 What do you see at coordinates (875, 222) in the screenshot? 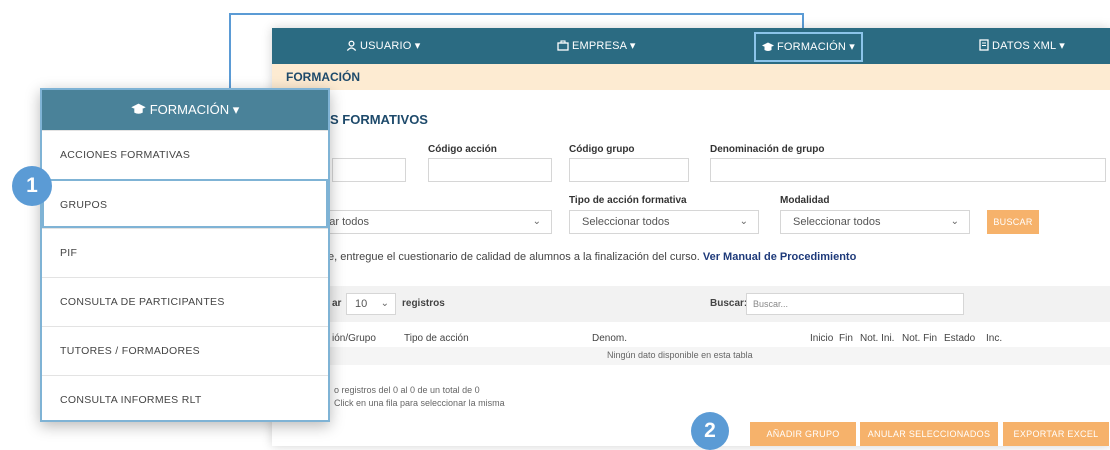
I see `modalidad-select: Seleccionar todos ⌄` at bounding box center [875, 222].